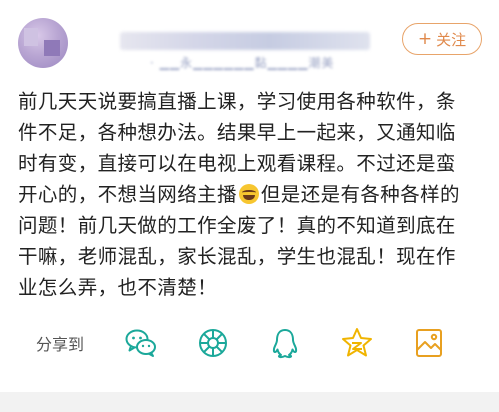 Image resolution: width=499 pixels, height=412 pixels. I want to click on share-bar: 分享到, so click(249, 342).